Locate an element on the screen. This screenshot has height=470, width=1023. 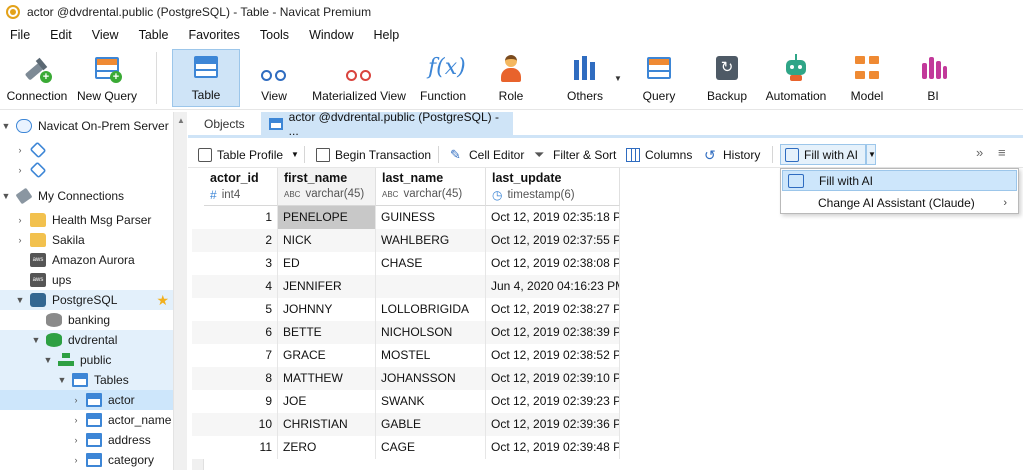
menu-help: Help is located at coordinates (387, 35).